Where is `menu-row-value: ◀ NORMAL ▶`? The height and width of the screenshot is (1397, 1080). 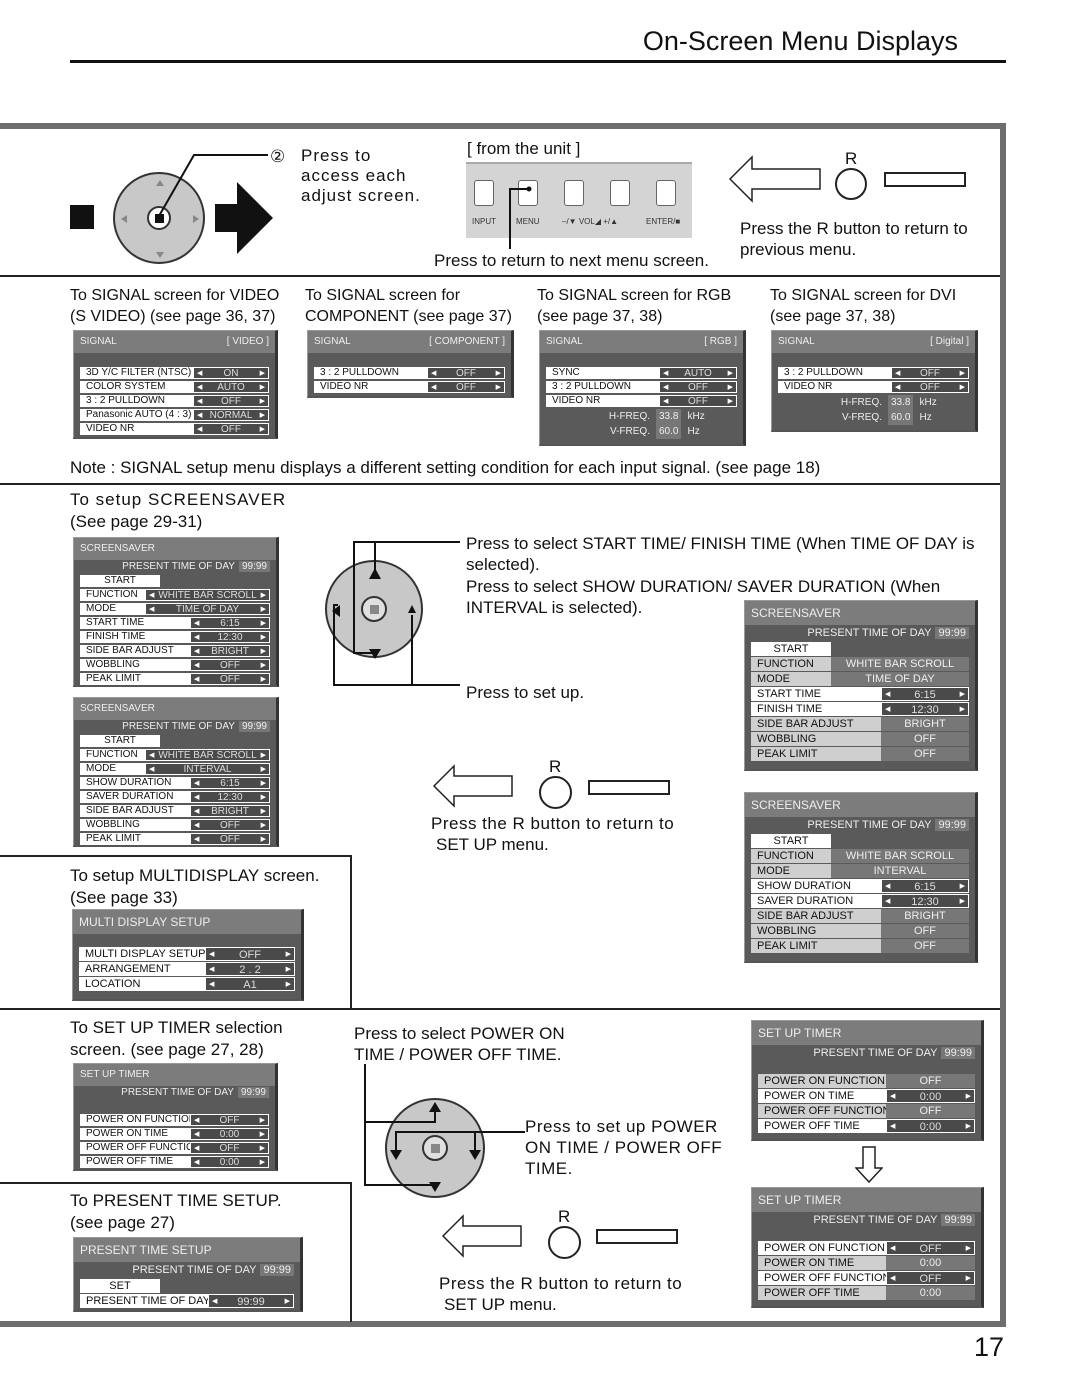
menu-row-value: ◀ NORMAL ▶ is located at coordinates (231, 415).